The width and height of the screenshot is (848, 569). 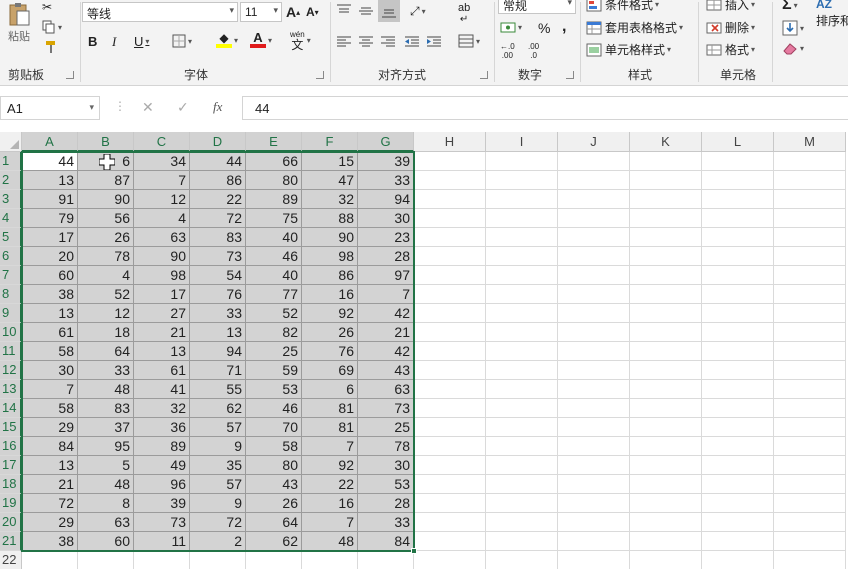 I want to click on cell-g5: 23, so click(x=386, y=237).